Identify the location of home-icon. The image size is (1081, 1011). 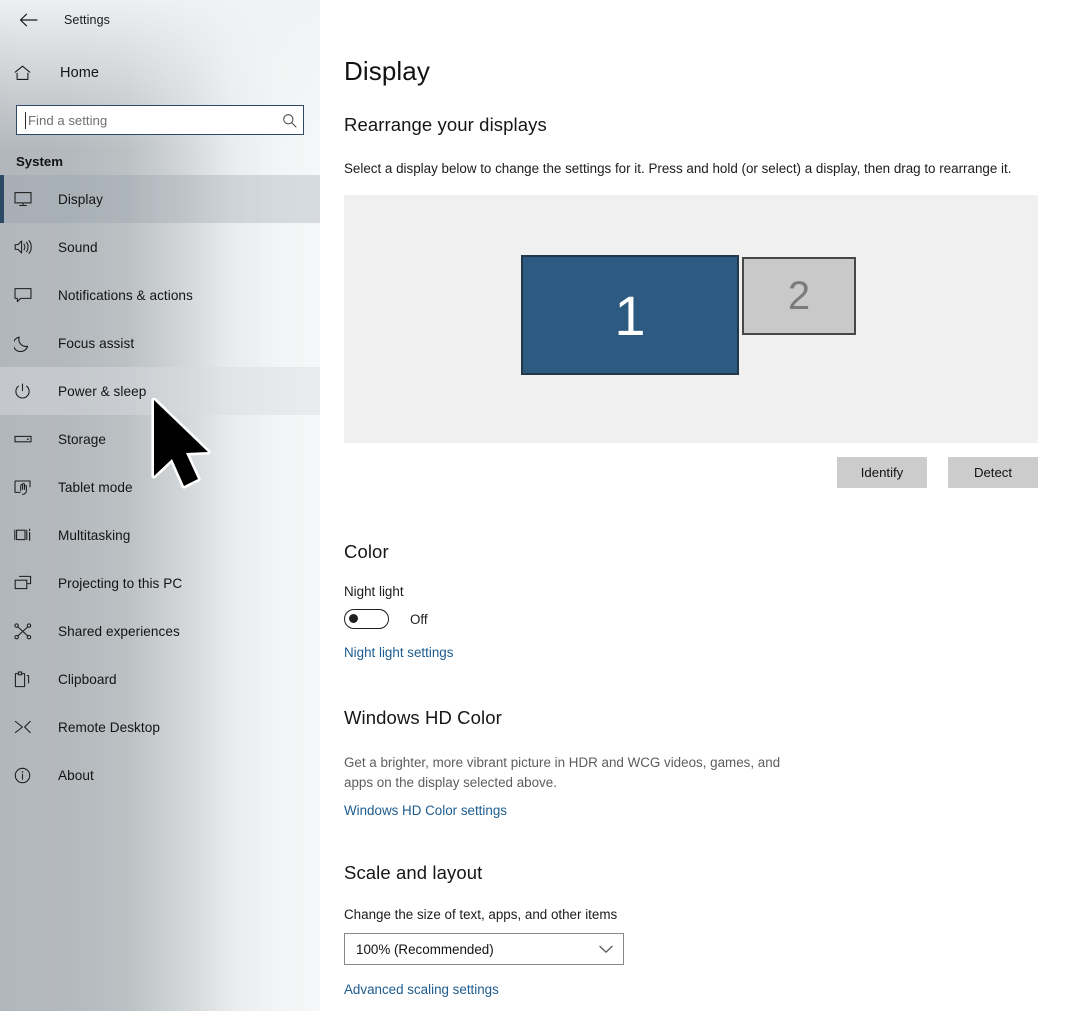
(26, 73).